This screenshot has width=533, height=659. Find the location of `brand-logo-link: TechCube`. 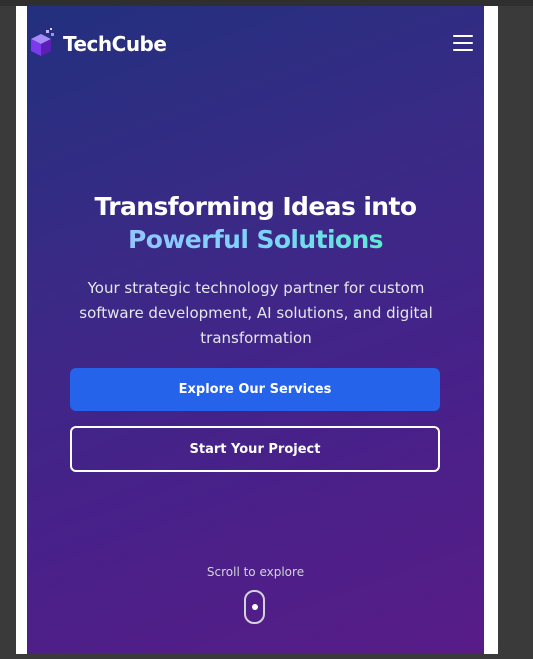

brand-logo-link: TechCube is located at coordinates (98, 44).